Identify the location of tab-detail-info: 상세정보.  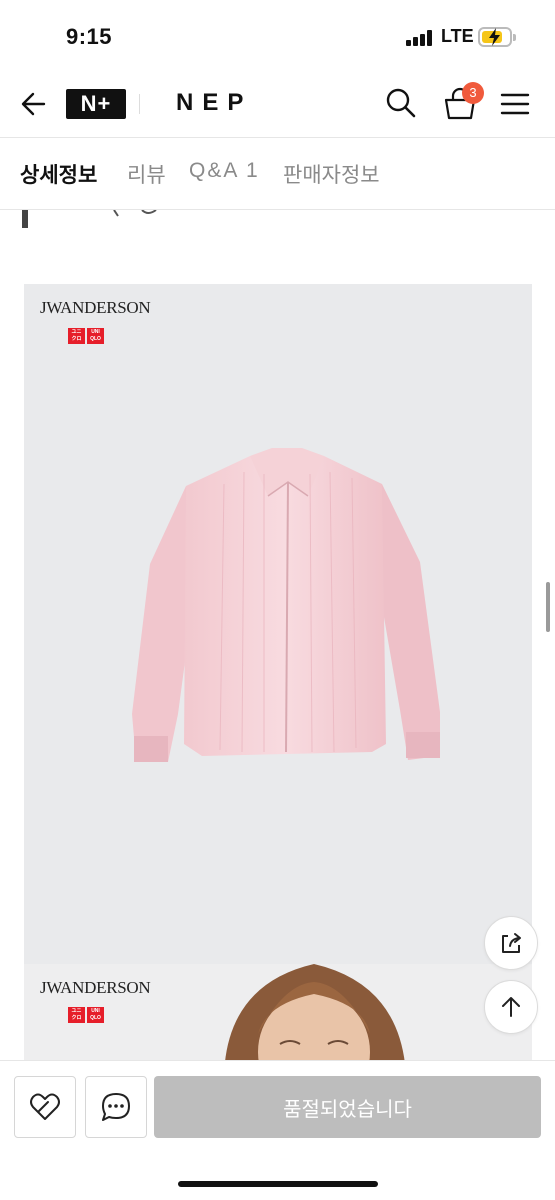
(58, 174).